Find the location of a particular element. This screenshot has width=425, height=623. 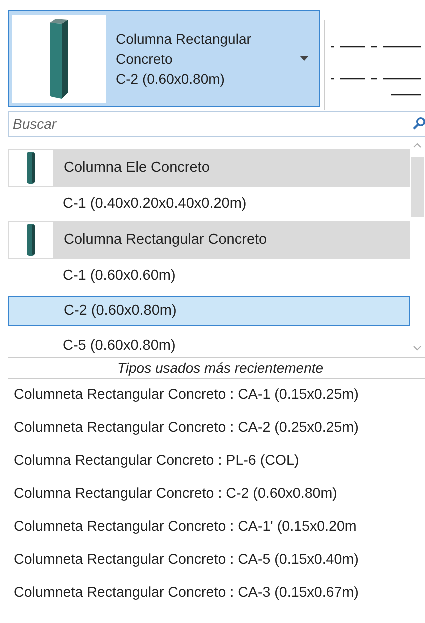

search-field: Buscar is located at coordinates (216, 124).